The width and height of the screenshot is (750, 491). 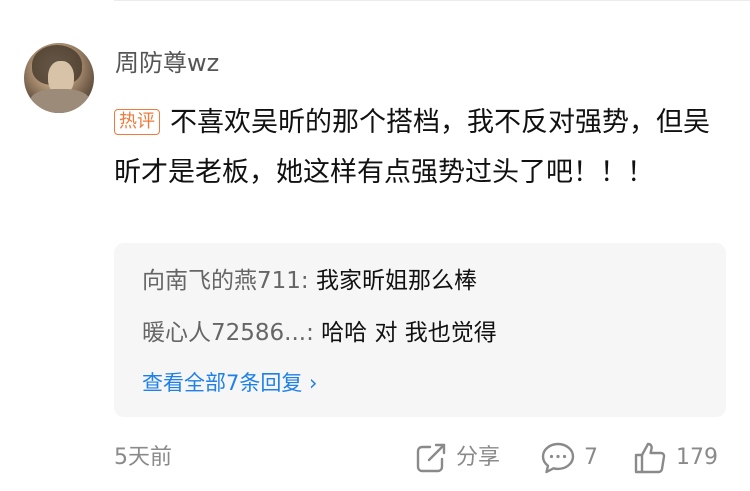 What do you see at coordinates (137, 122) in the screenshot?
I see `hot-comment-badge: 热评` at bounding box center [137, 122].